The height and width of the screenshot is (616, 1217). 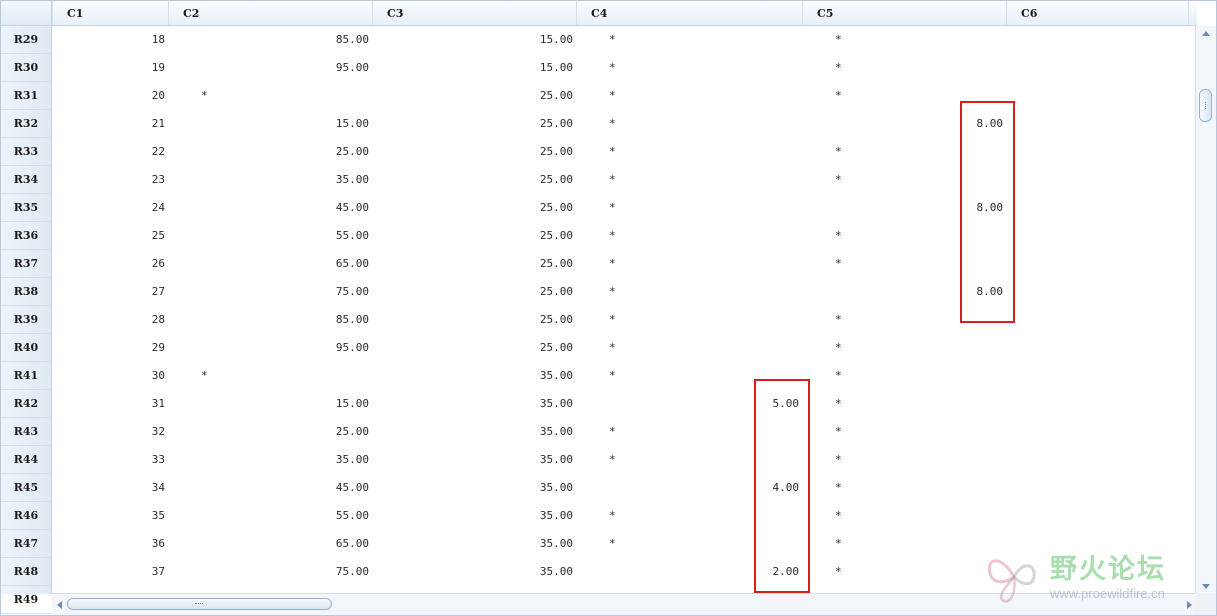 I want to click on cell-r39-c3: 25.00, so click(x=533, y=320).